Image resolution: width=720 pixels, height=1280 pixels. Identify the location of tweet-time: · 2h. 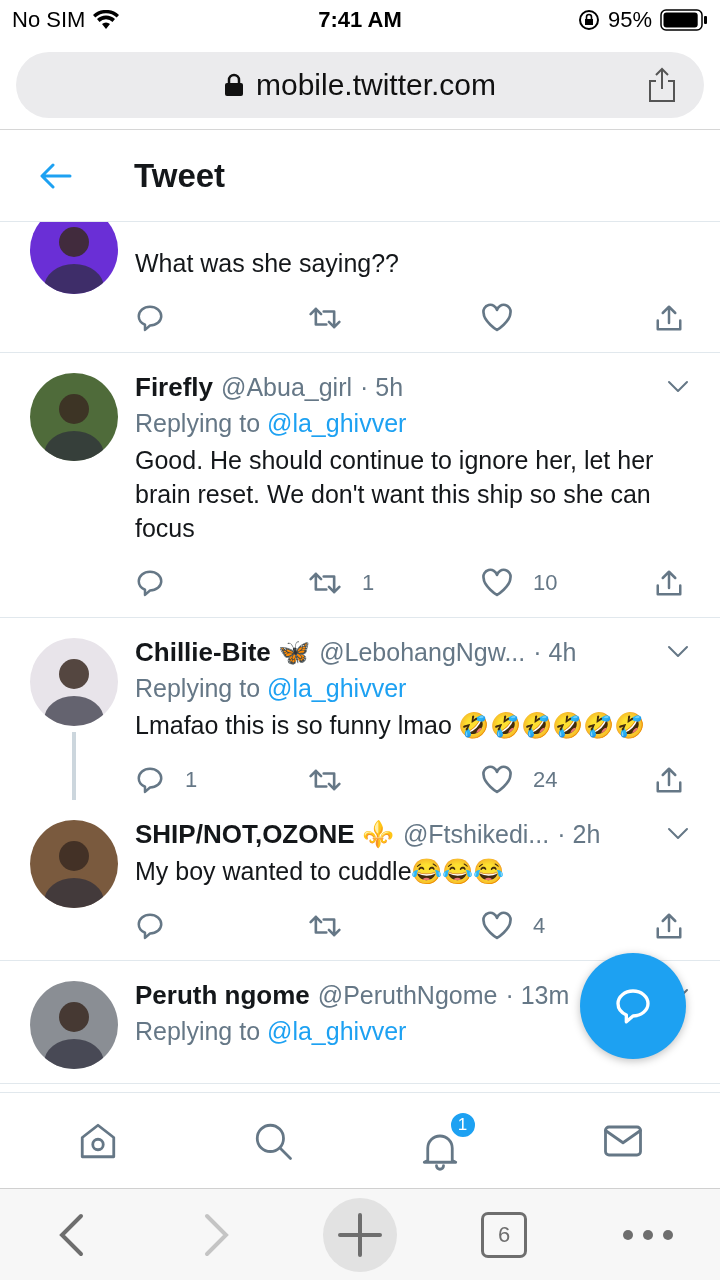
(579, 834).